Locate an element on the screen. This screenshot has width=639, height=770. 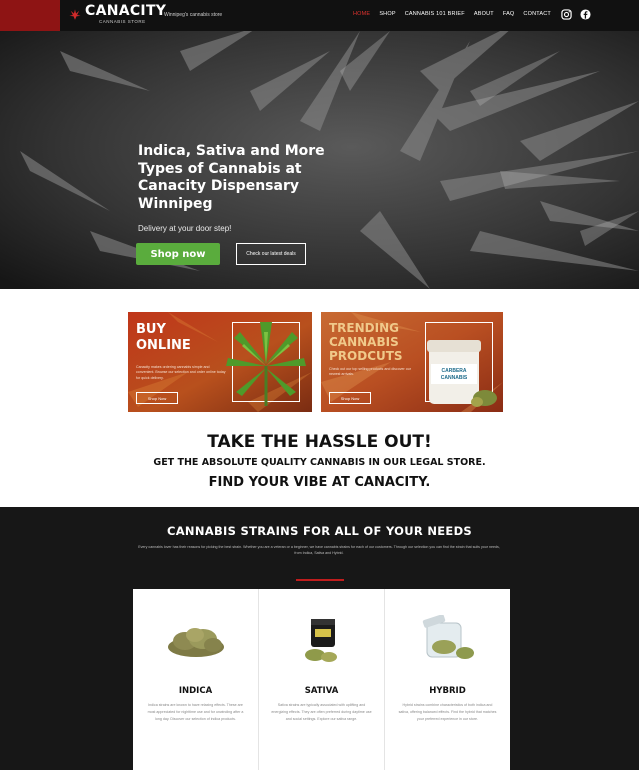
hybrid-jar-image is located at coordinates (448, 637).